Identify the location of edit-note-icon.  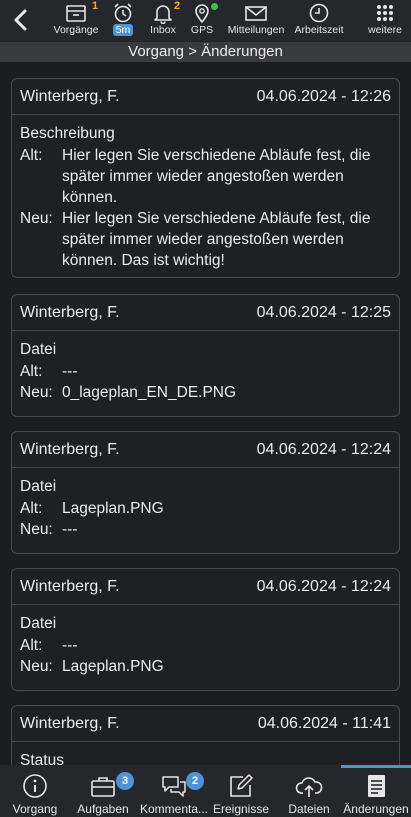
(241, 785).